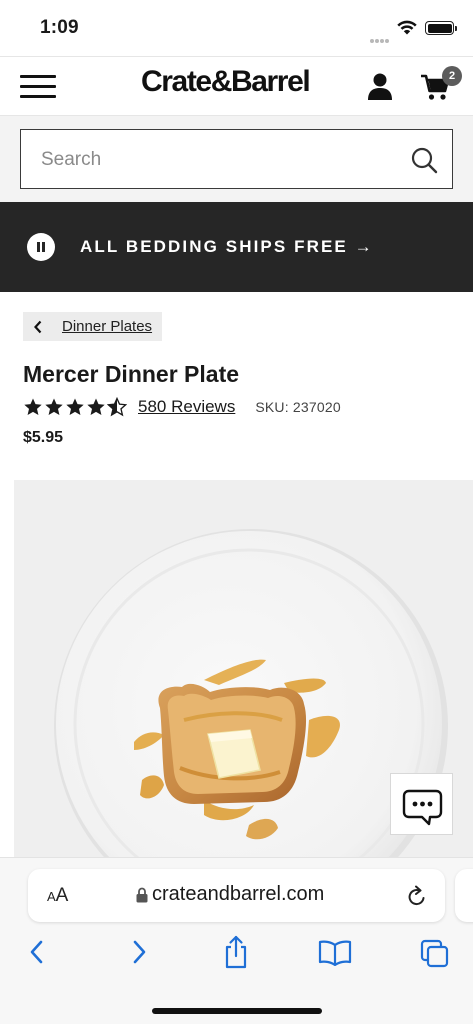  What do you see at coordinates (41, 247) in the screenshot?
I see `pause-button` at bounding box center [41, 247].